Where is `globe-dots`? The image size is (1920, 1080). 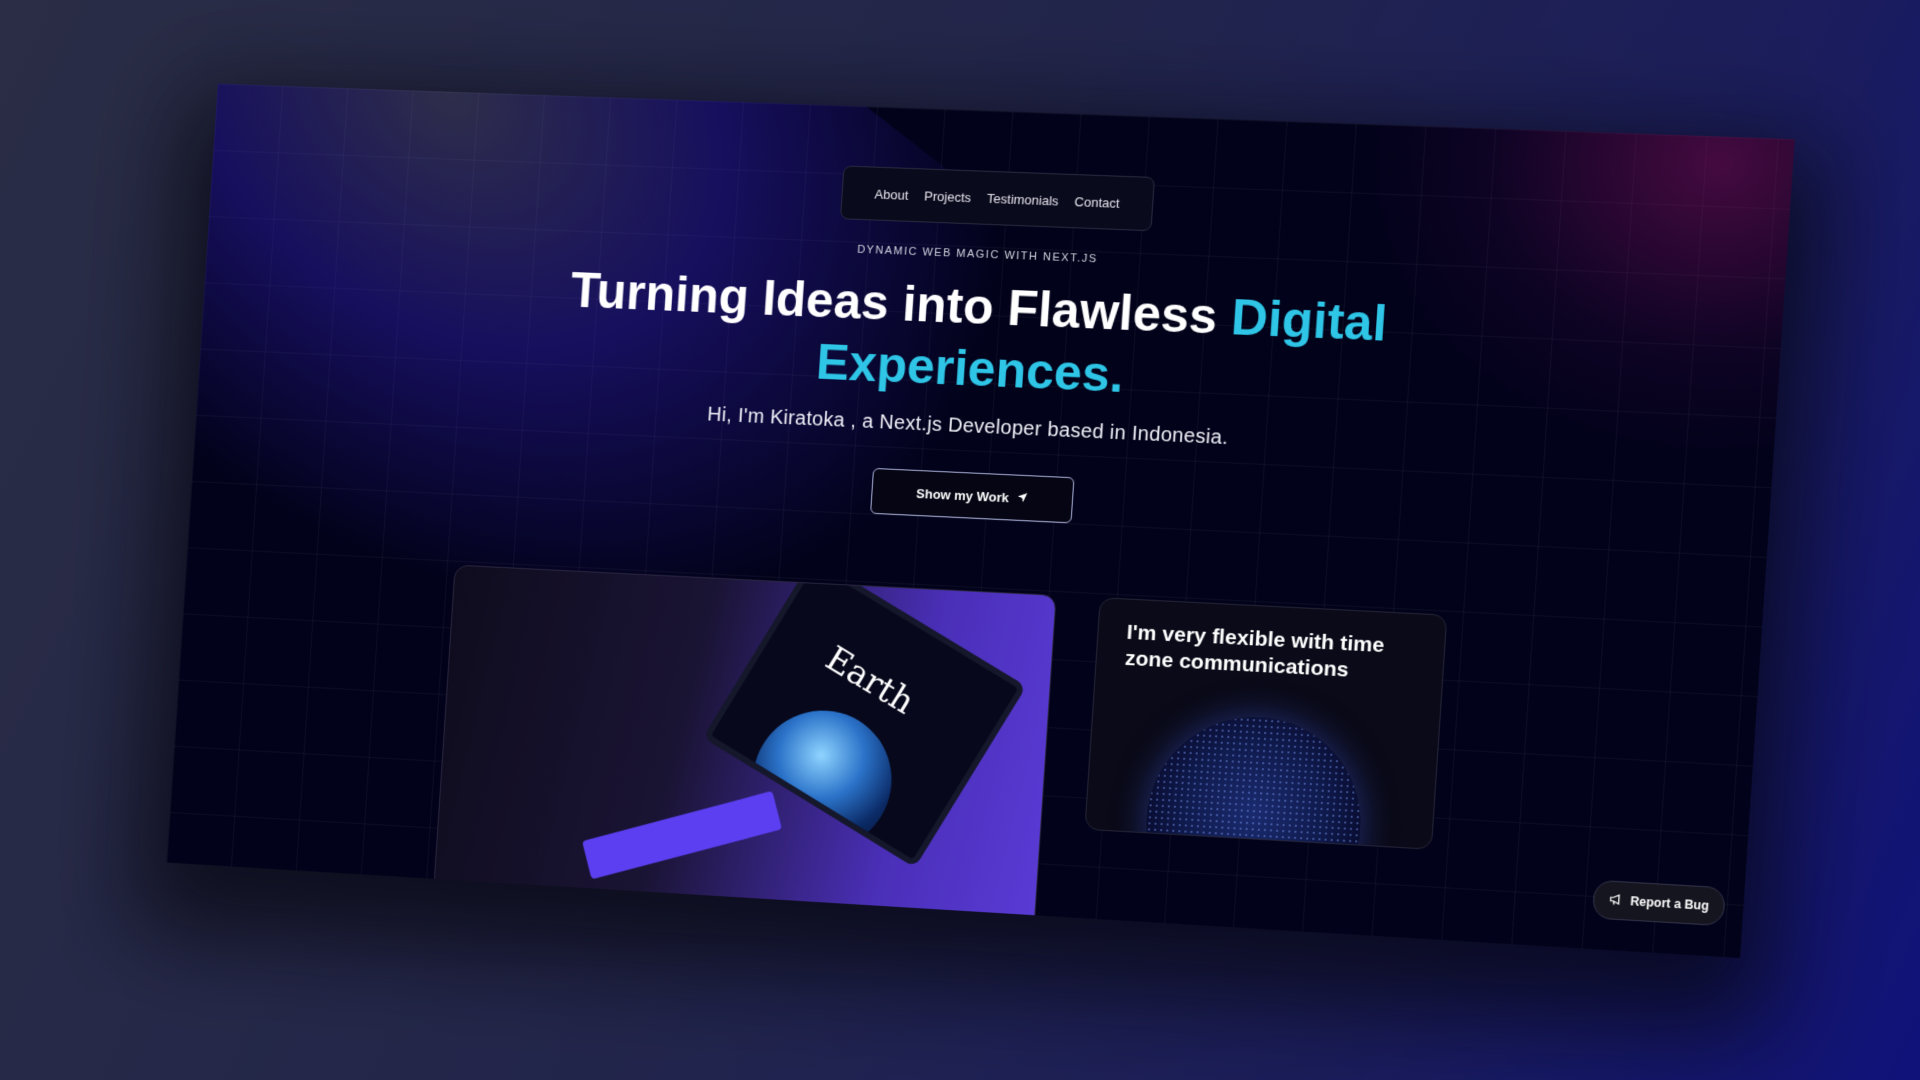 globe-dots is located at coordinates (1253, 781).